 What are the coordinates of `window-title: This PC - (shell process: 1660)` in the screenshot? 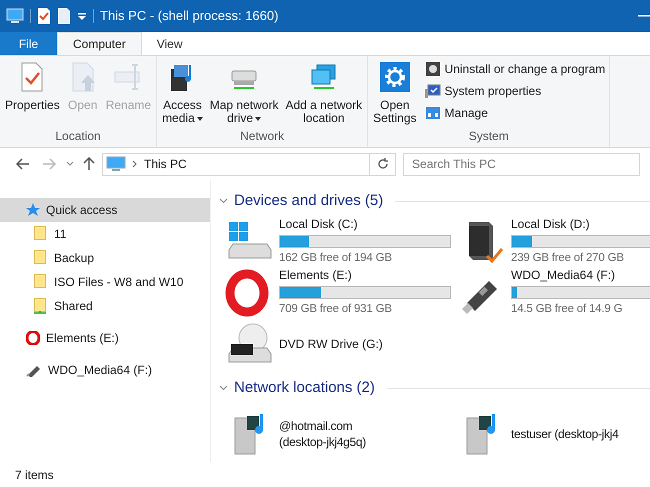 It's located at (189, 16).